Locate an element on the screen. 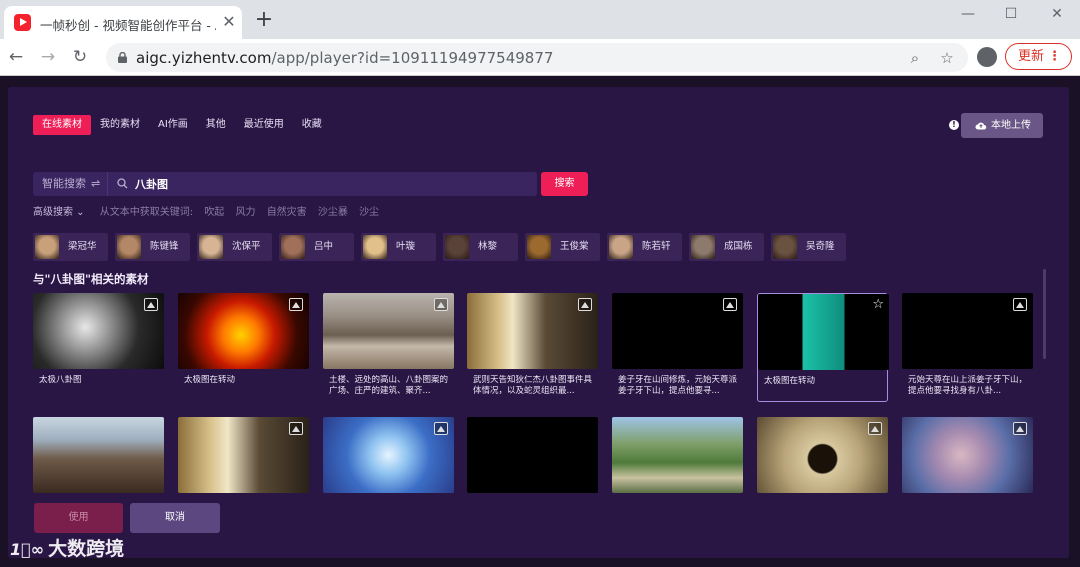  person-chip: 林黎 is located at coordinates (480, 247).